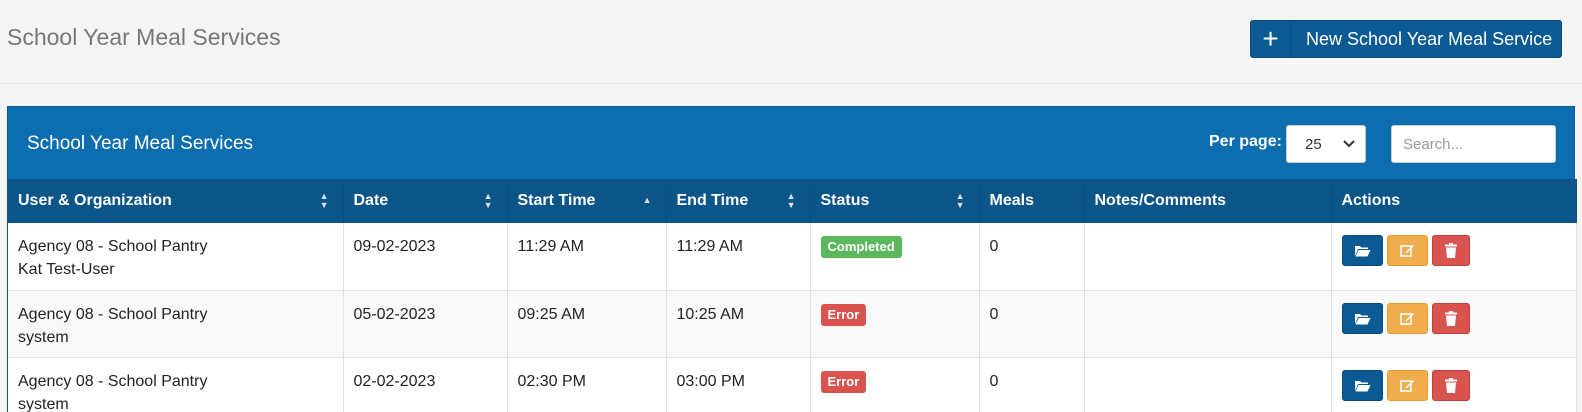 Image resolution: width=1582 pixels, height=412 pixels. I want to click on column-header-actions: Actions, so click(1454, 201).